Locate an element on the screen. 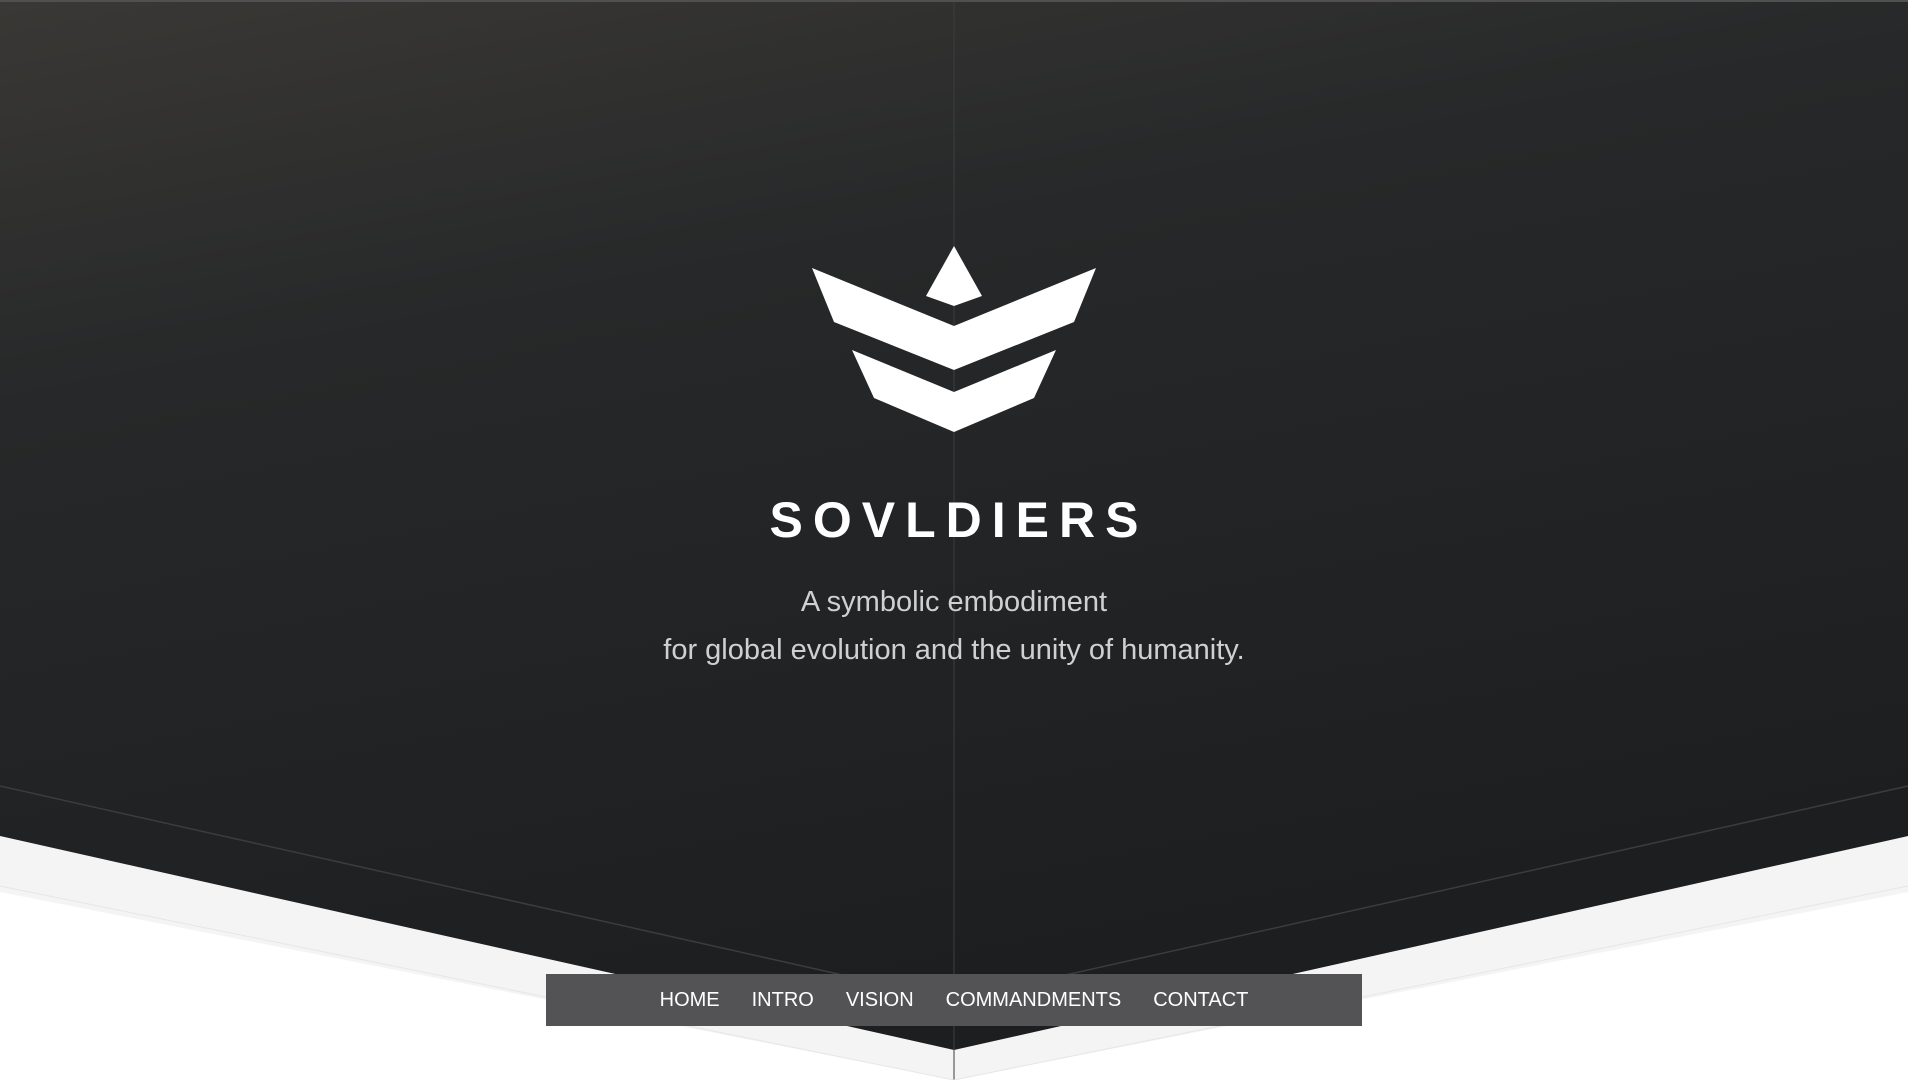 This screenshot has height=1080, width=1908. main-nav: HOME INTRO VISION COMMANDMENTS CONTACT is located at coordinates (954, 1000).